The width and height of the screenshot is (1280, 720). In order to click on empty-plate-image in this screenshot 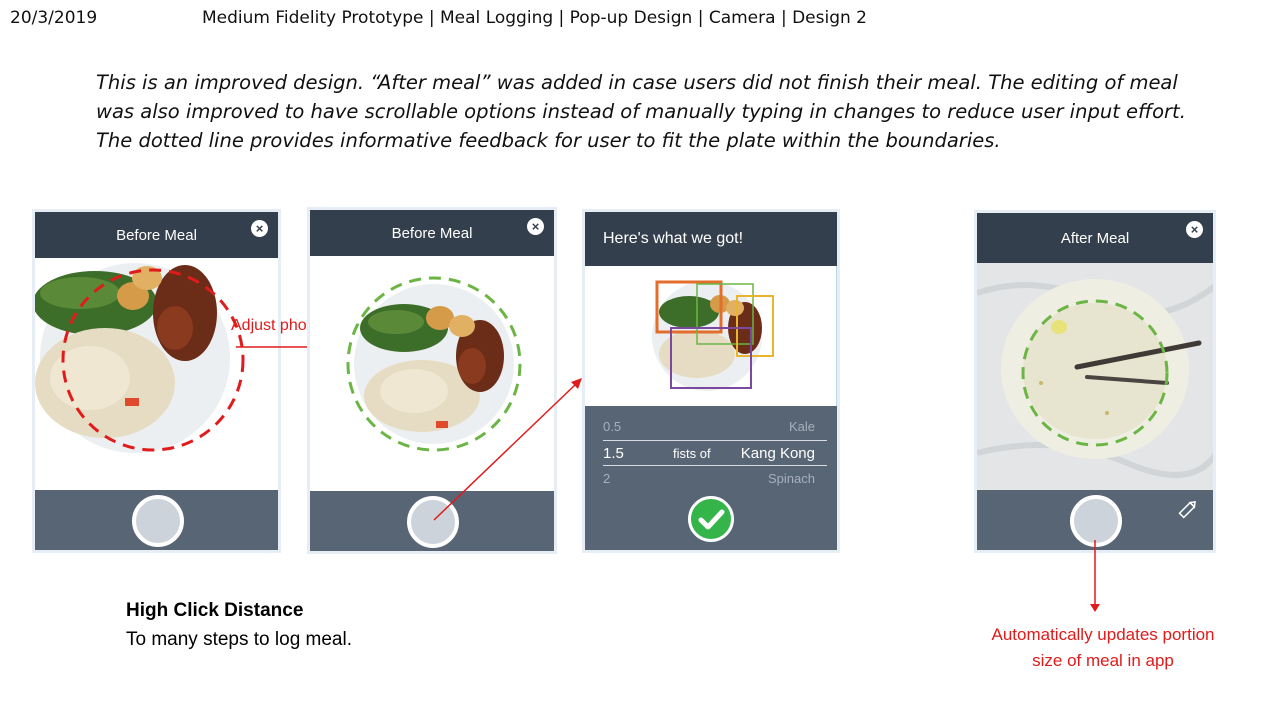, I will do `click(1095, 376)`.